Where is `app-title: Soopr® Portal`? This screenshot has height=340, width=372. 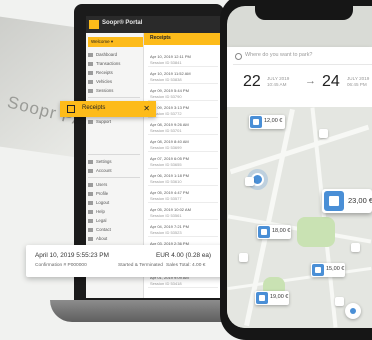
app-title: Soopr® Portal is located at coordinates (122, 23).